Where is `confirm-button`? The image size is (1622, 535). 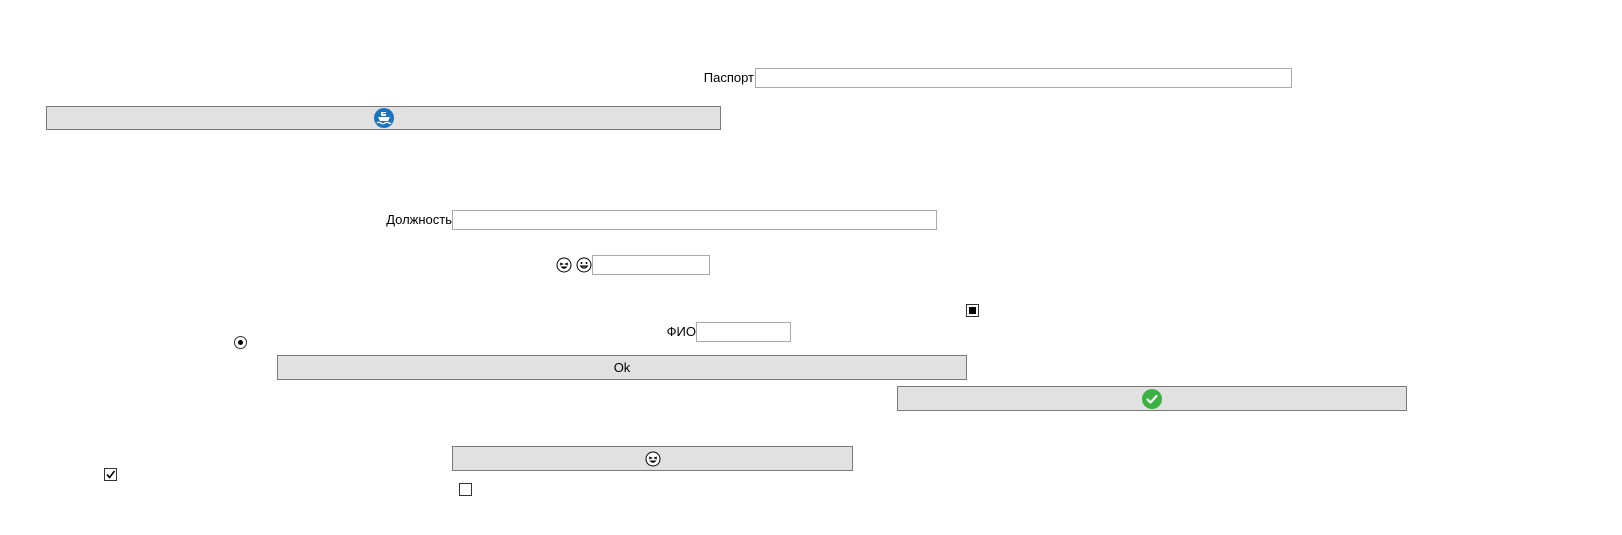
confirm-button is located at coordinates (1152, 398).